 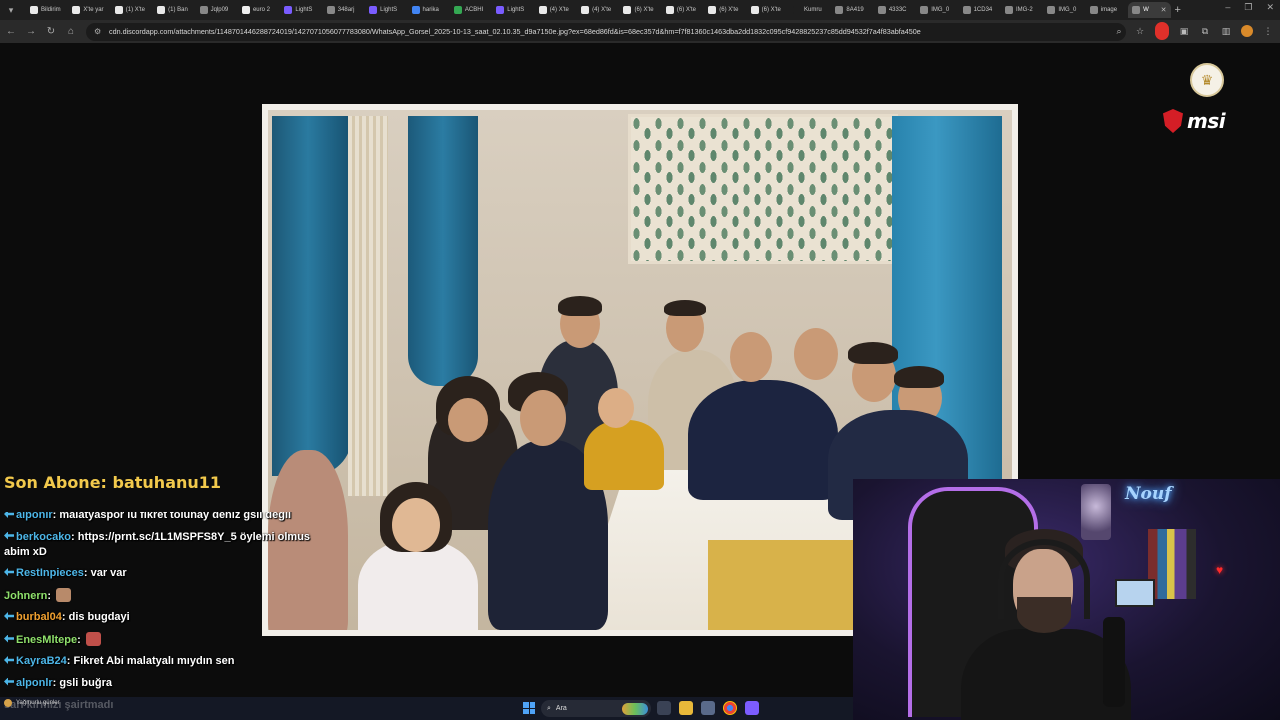 I want to click on browser-tab: Bildirim, so click(x=47, y=10).